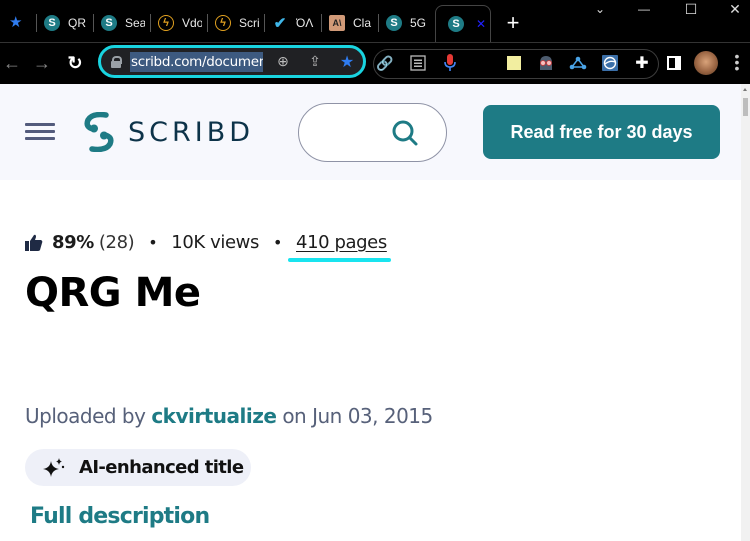 This screenshot has height=541, width=750. Describe the element at coordinates (745, 89) in the screenshot. I see `scroll-up-arrow-icon` at that location.